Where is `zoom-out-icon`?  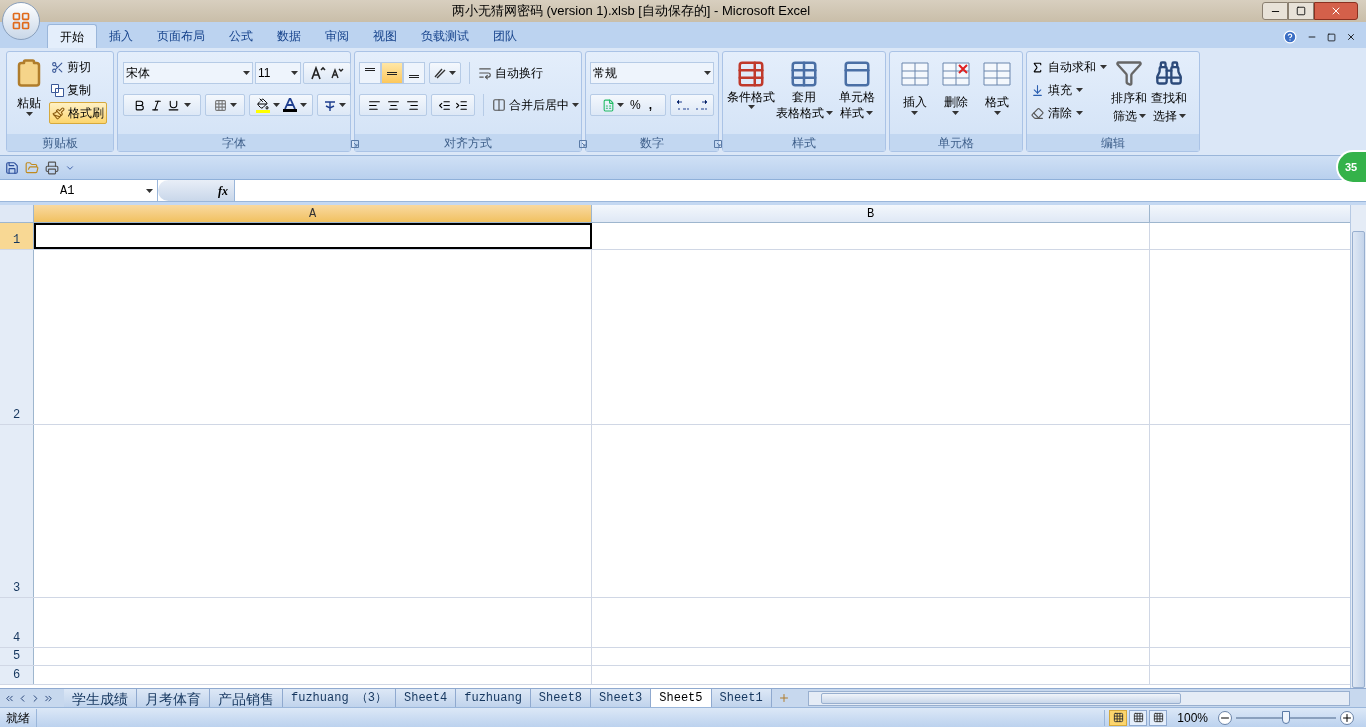 zoom-out-icon is located at coordinates (1225, 717).